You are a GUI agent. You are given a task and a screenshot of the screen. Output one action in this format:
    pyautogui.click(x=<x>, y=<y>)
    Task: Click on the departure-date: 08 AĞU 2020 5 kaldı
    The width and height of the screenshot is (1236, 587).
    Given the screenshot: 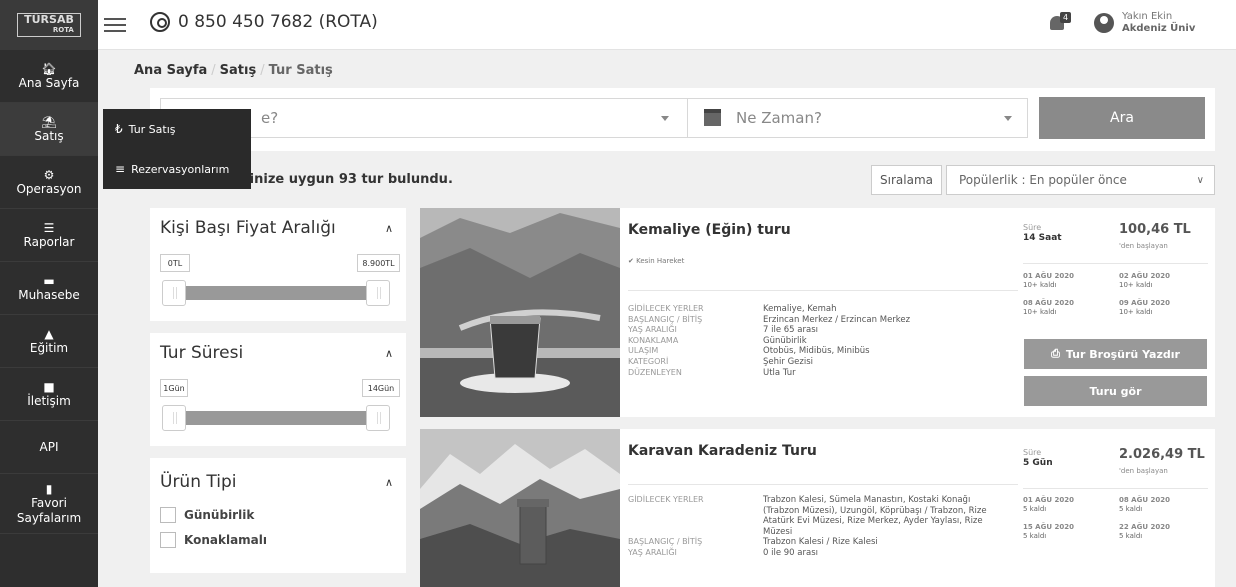 What is the action you would take?
    pyautogui.click(x=1144, y=504)
    